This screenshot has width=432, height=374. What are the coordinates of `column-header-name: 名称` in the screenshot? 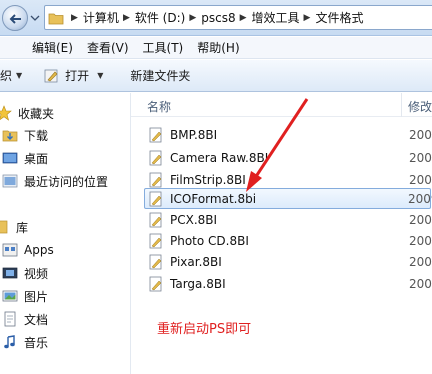 It's located at (159, 106).